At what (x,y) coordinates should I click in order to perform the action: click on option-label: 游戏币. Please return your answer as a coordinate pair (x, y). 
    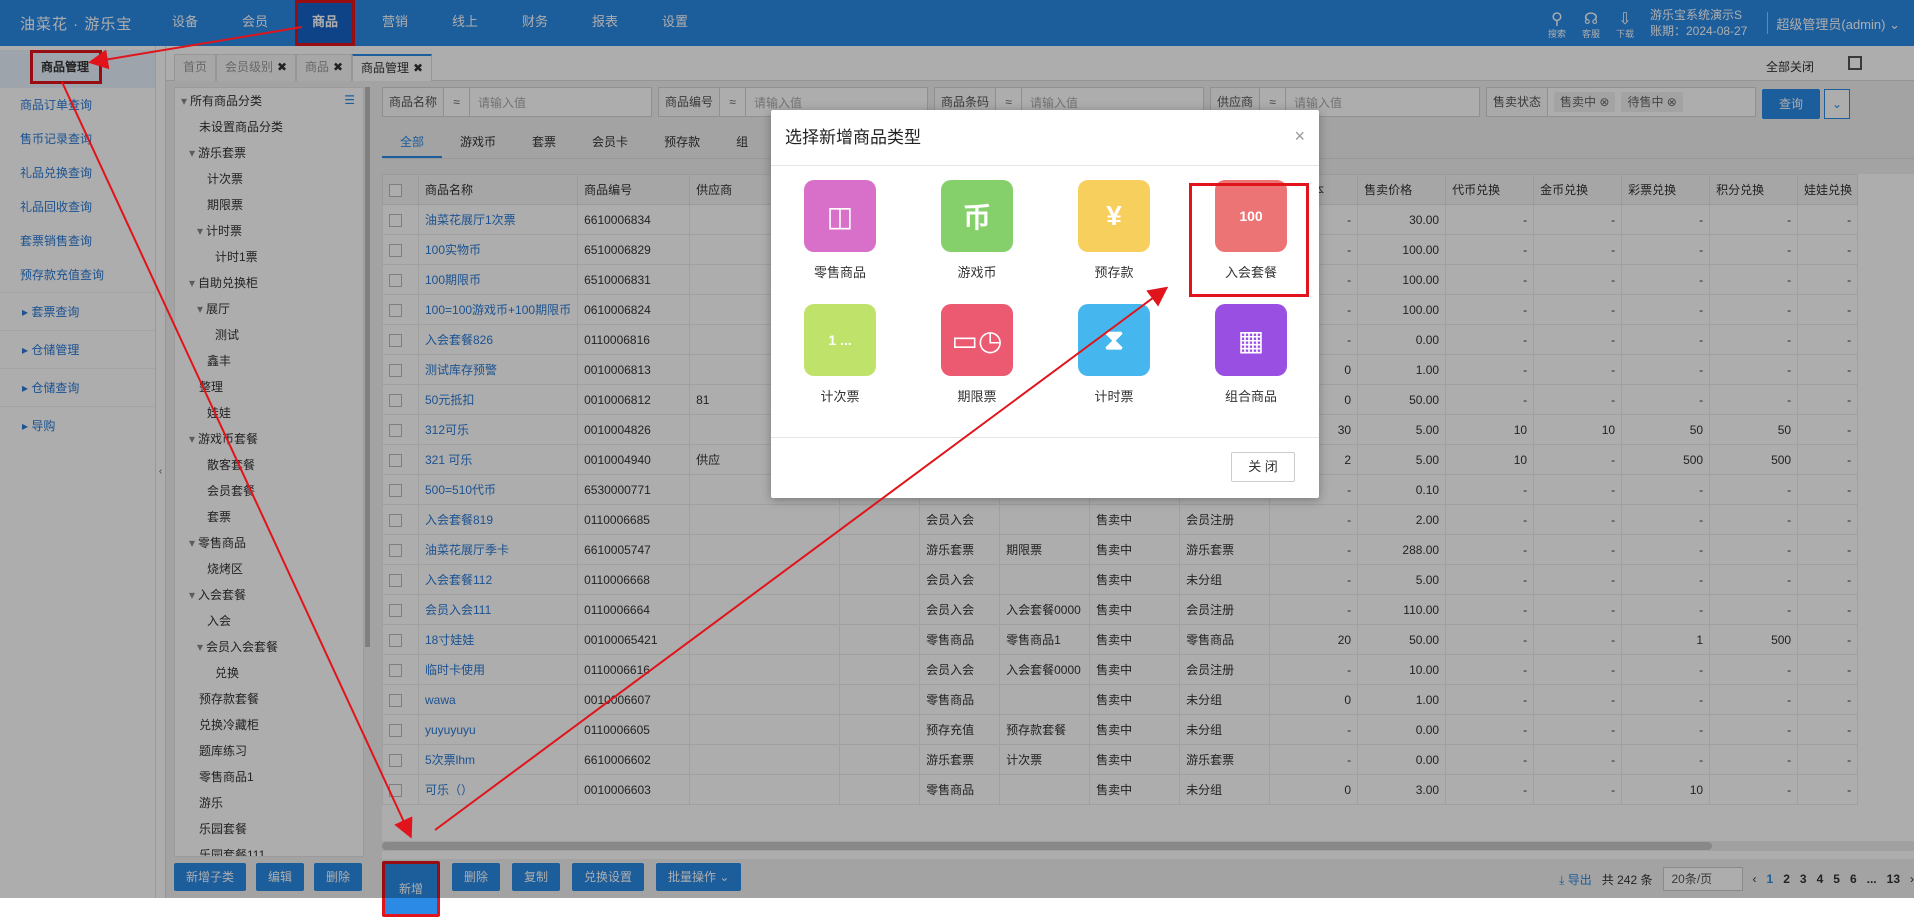
    Looking at the image, I should click on (977, 272).